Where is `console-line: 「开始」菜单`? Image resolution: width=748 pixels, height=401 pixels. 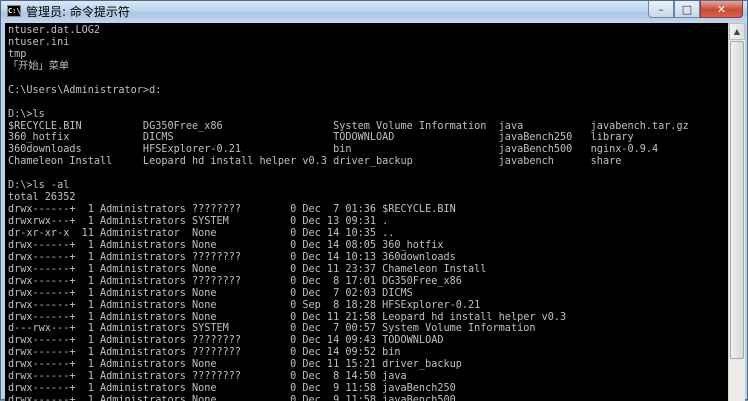 console-line: 「开始」菜单 is located at coordinates (39, 66).